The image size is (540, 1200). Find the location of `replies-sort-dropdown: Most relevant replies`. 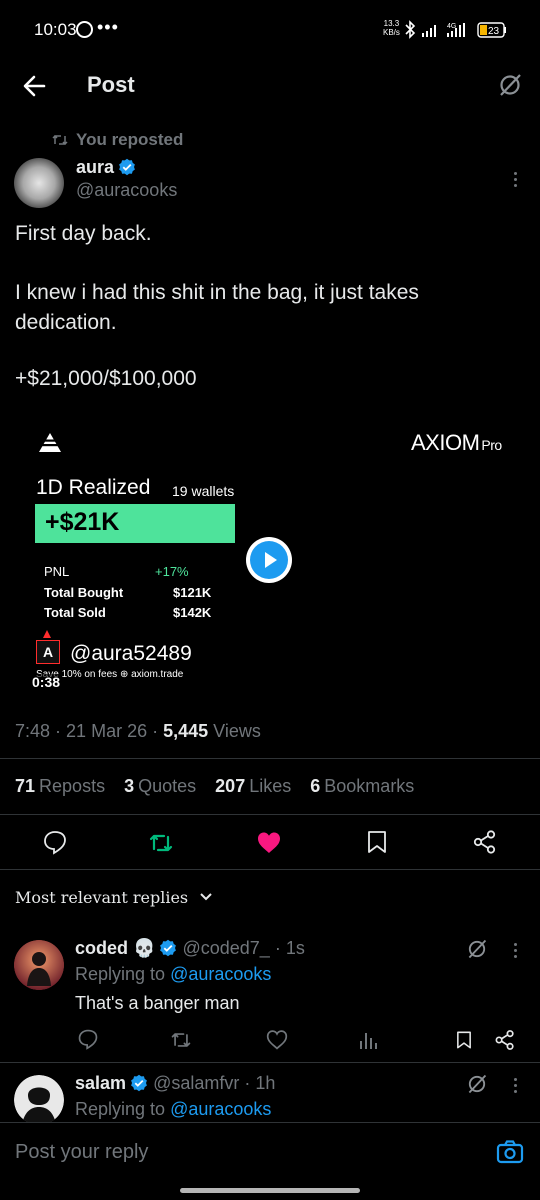

replies-sort-dropdown: Most relevant replies is located at coordinates (114, 897).